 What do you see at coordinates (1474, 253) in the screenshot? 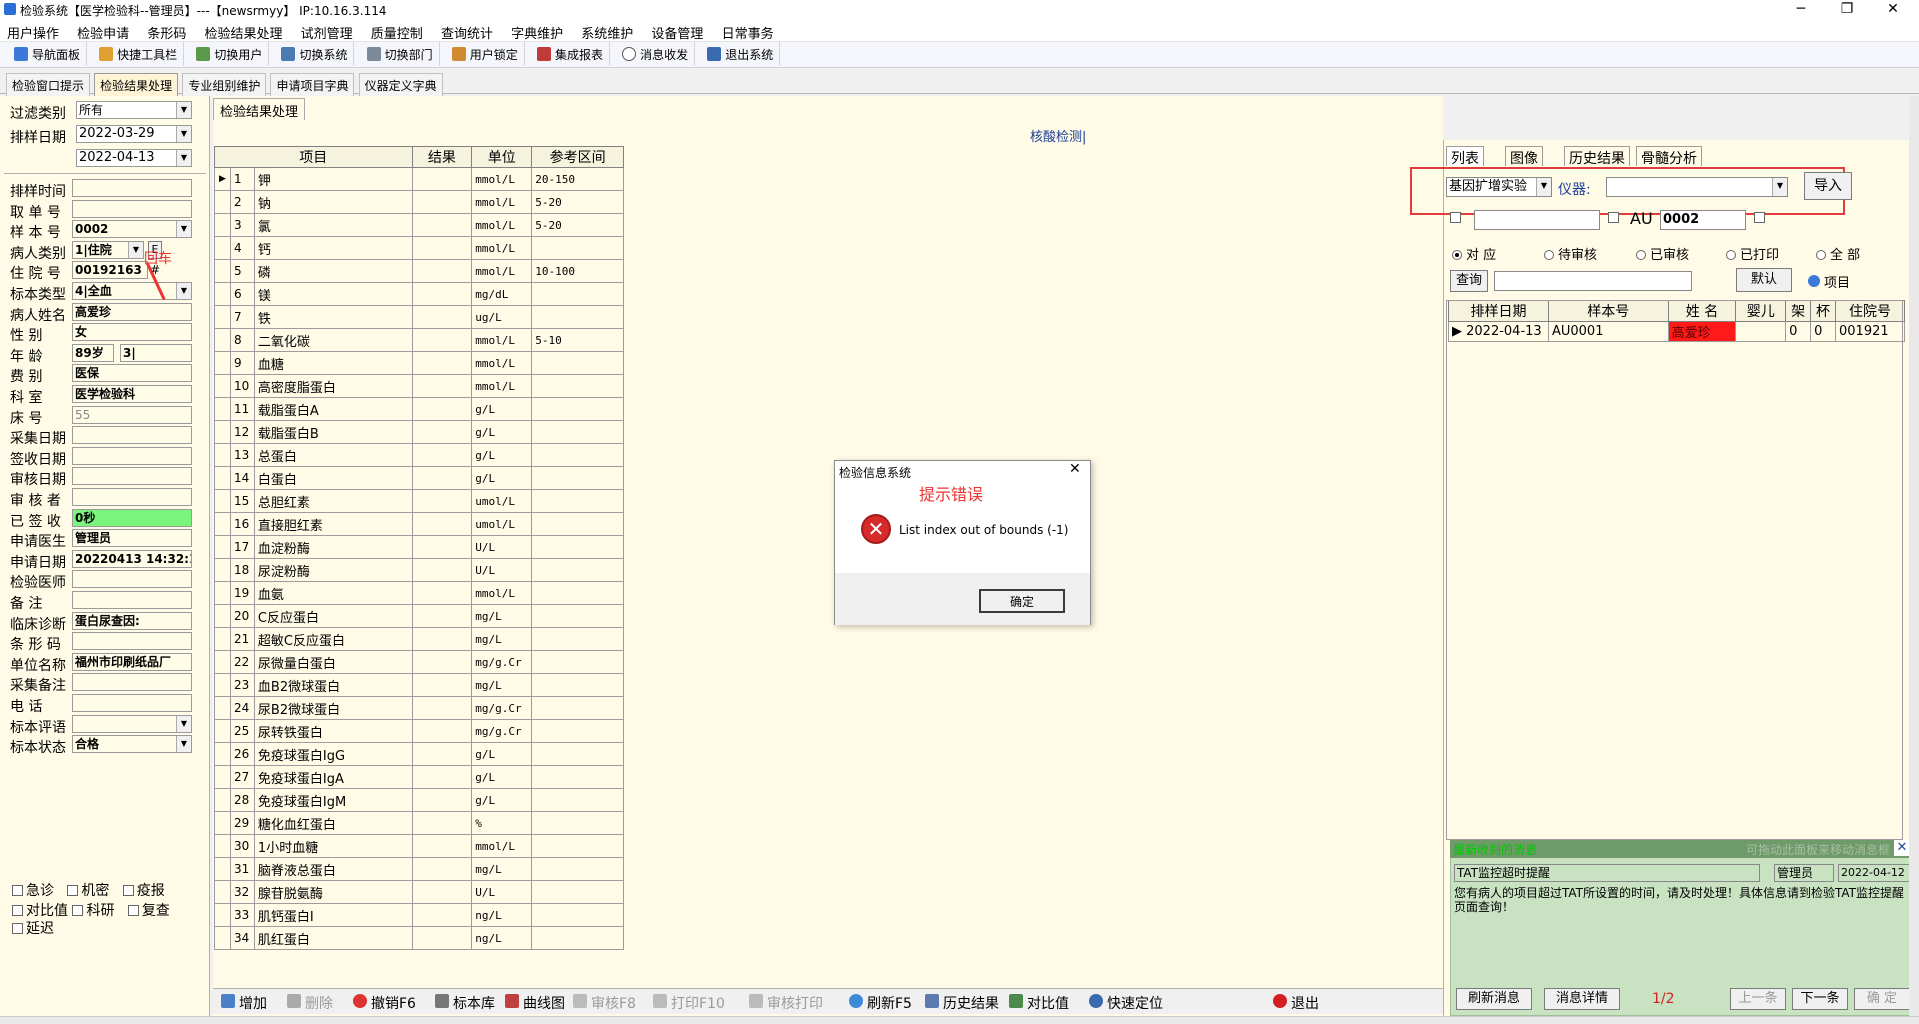
I see `radio-match: 对 应` at bounding box center [1474, 253].